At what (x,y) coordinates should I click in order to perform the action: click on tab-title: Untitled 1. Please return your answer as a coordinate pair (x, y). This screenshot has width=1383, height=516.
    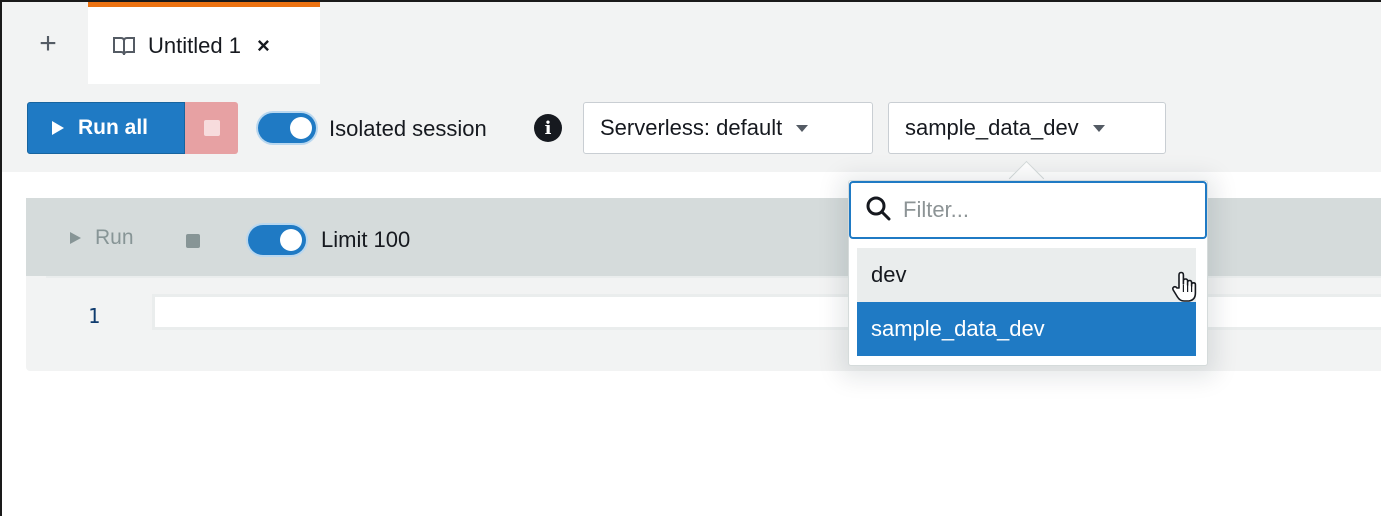
    Looking at the image, I should click on (194, 45).